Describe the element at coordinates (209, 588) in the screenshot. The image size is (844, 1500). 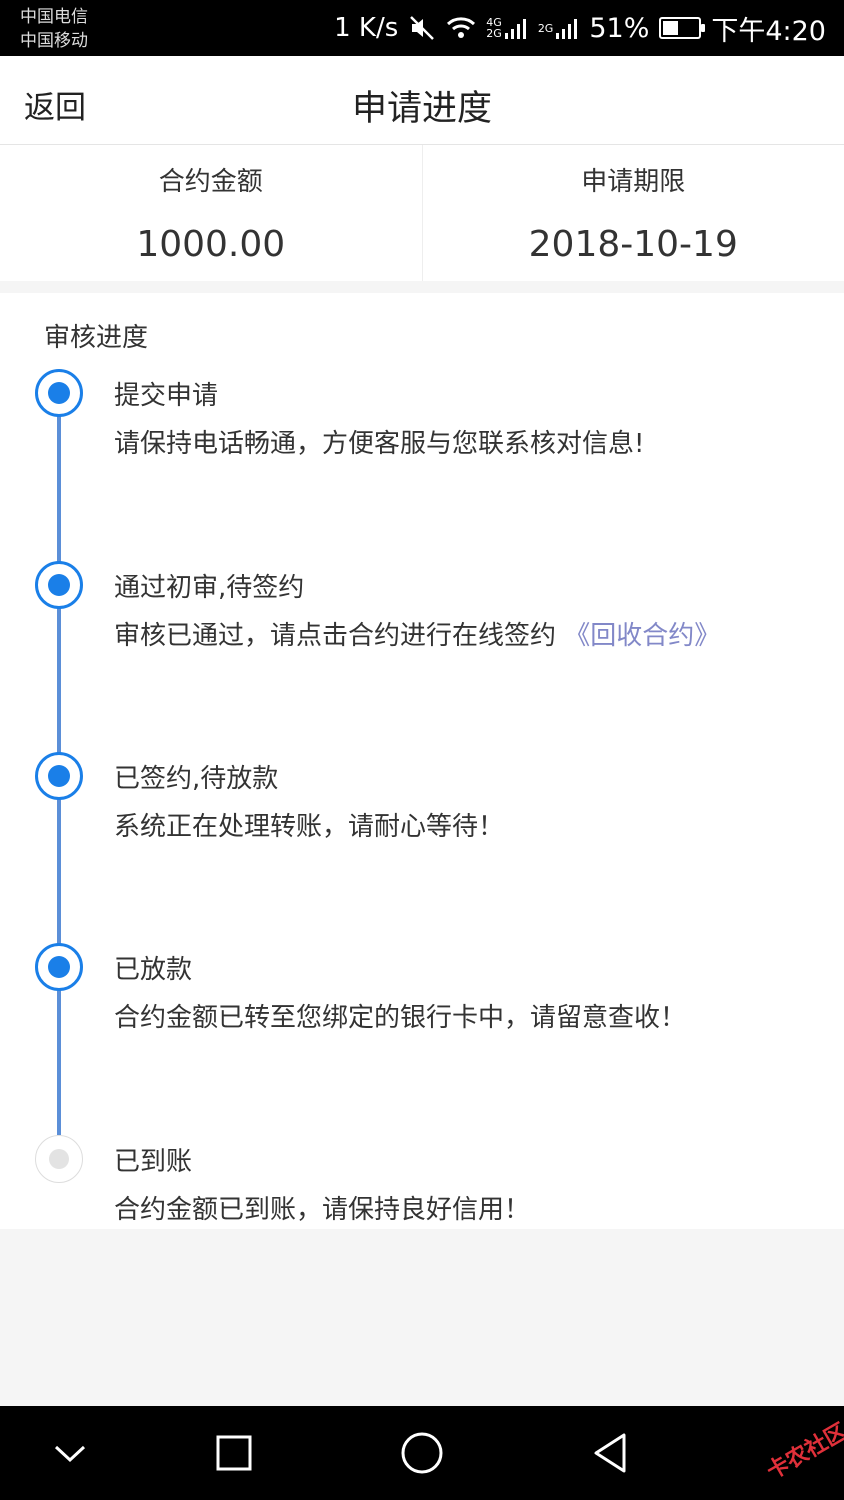
I see `step-title: 通过初审,待签约` at that location.